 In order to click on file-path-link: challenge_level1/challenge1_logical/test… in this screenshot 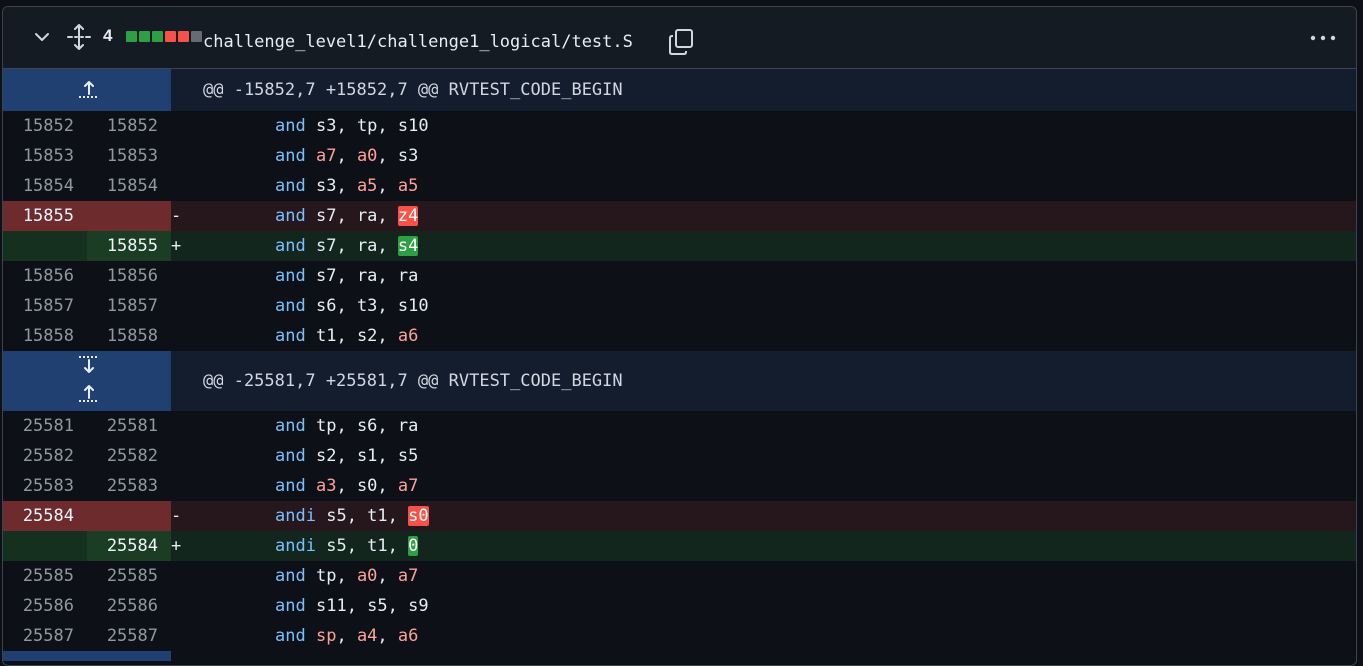, I will do `click(418, 42)`.